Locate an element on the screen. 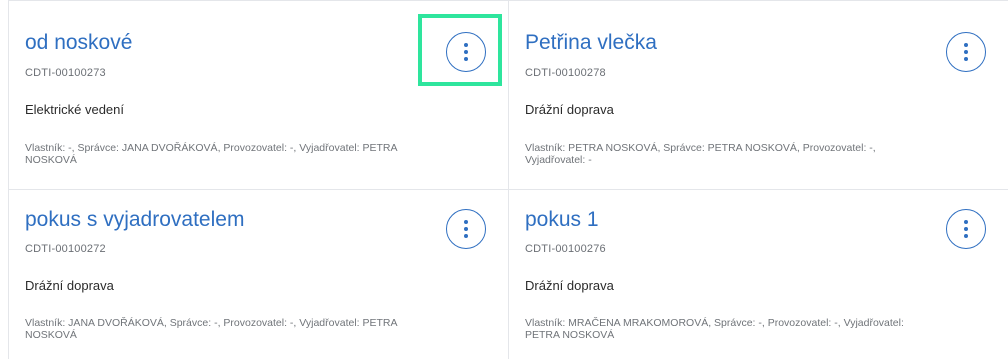 The height and width of the screenshot is (359, 1008). card-title: Petřina vlečka is located at coordinates (591, 43).